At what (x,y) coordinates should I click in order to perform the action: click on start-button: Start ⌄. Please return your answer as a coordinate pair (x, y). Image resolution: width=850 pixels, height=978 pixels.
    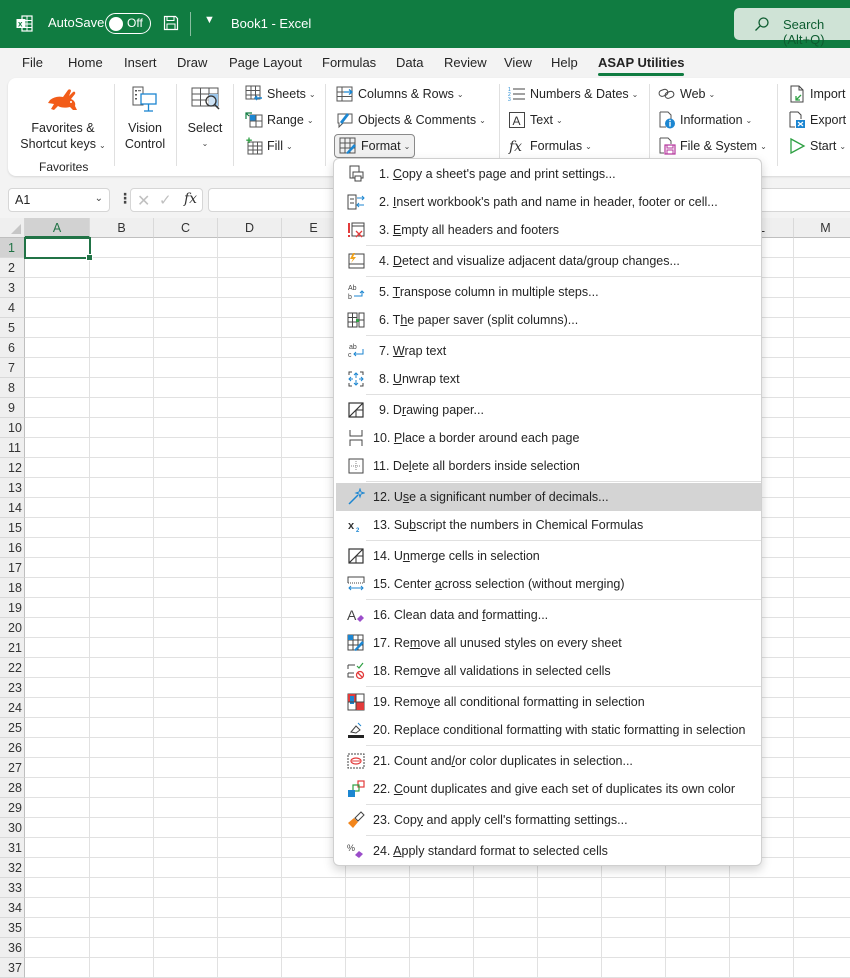
    Looking at the image, I should click on (817, 146).